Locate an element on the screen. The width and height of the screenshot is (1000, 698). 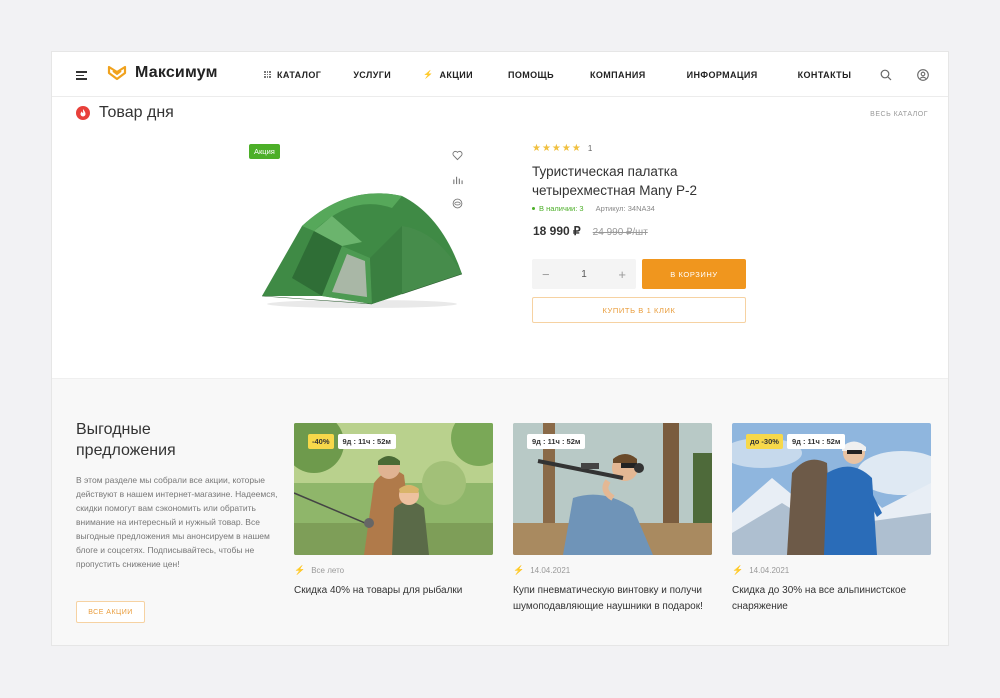
product-meta: В наличии: 3 Артикул: 34NA34 is located at coordinates (593, 208).